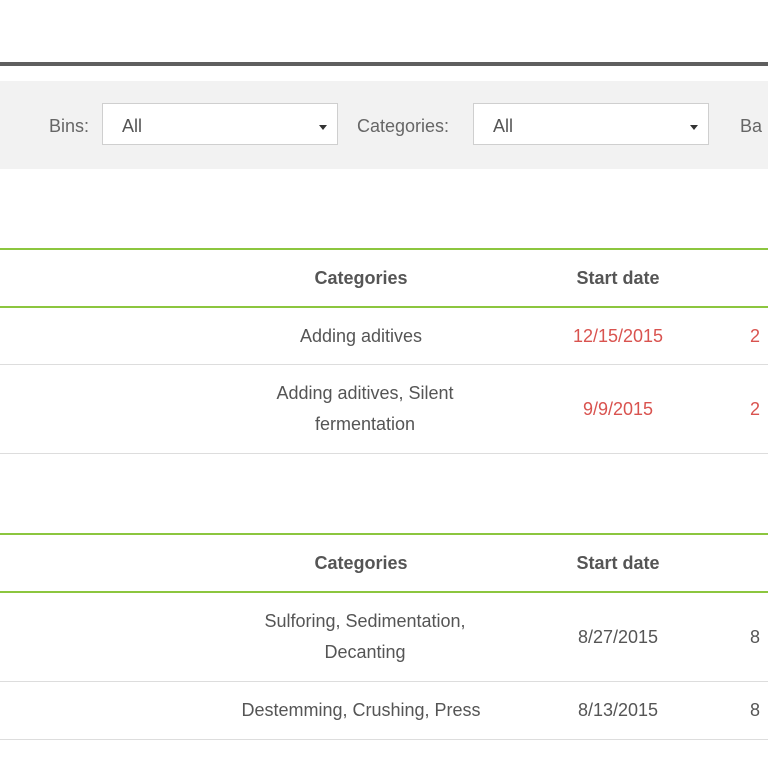 This screenshot has width=768, height=768. Describe the element at coordinates (361, 710) in the screenshot. I see `row-categories: Destemming, Crushing, Press` at that location.